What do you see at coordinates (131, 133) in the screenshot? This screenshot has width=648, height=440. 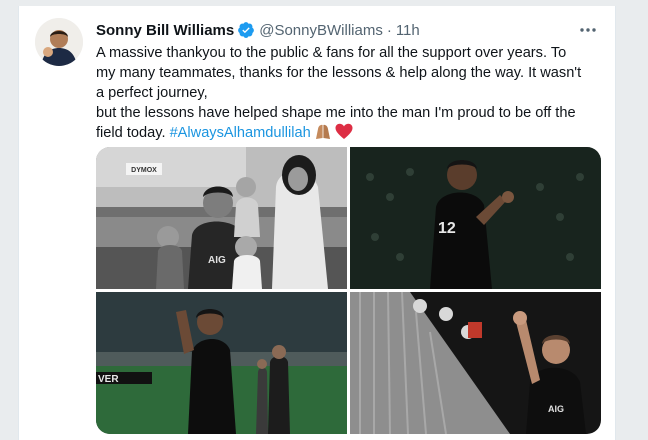 I see `tweet-text-line: field today.` at bounding box center [131, 133].